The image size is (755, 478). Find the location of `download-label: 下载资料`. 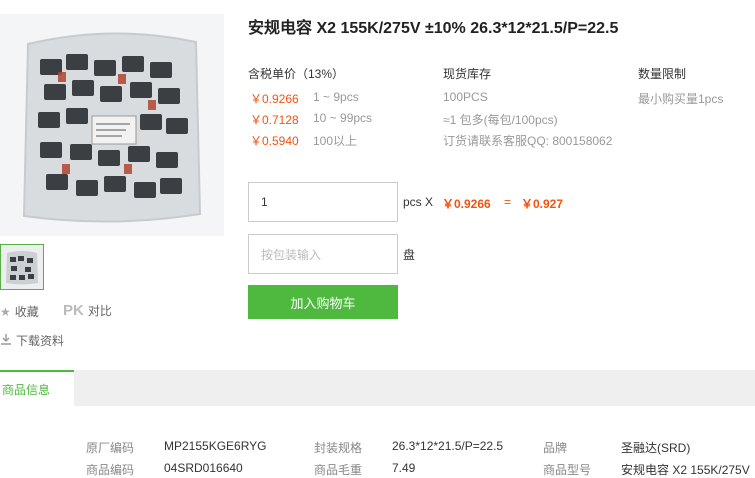

download-label: 下载资料 is located at coordinates (40, 341).